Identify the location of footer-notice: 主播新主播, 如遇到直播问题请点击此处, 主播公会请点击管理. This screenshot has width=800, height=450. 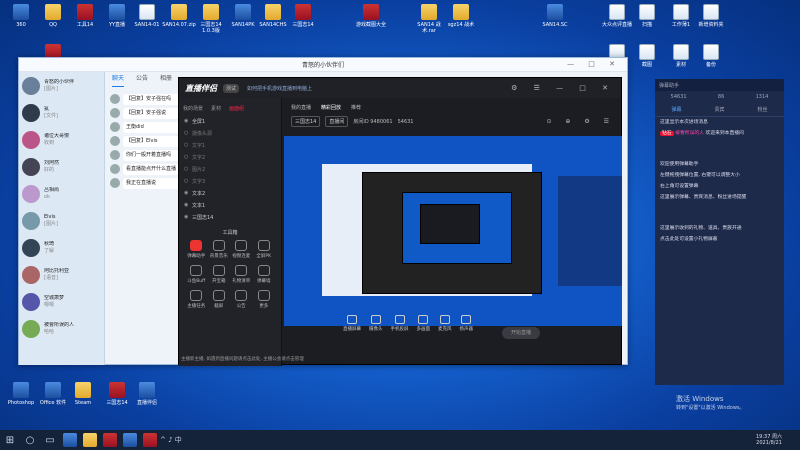
(321, 359).